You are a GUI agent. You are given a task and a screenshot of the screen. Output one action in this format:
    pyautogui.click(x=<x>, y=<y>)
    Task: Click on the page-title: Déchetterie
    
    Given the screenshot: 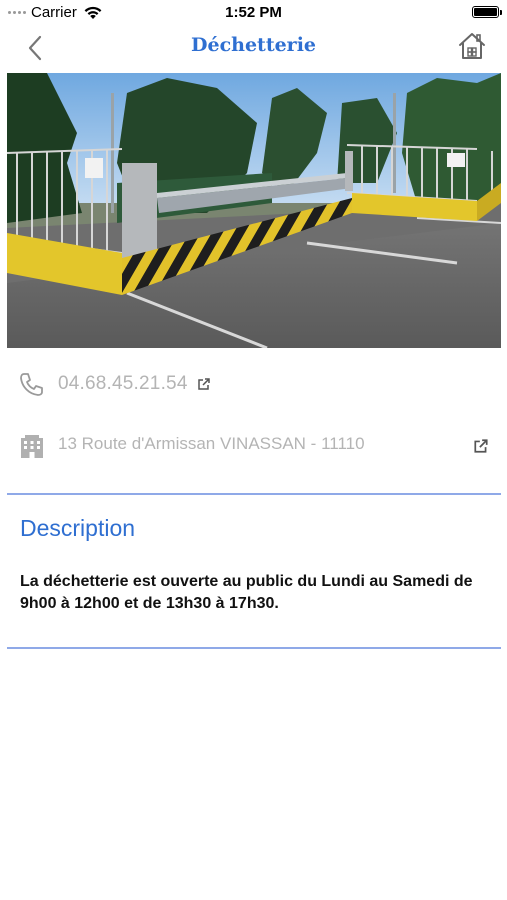 What is the action you would take?
    pyautogui.click(x=253, y=45)
    